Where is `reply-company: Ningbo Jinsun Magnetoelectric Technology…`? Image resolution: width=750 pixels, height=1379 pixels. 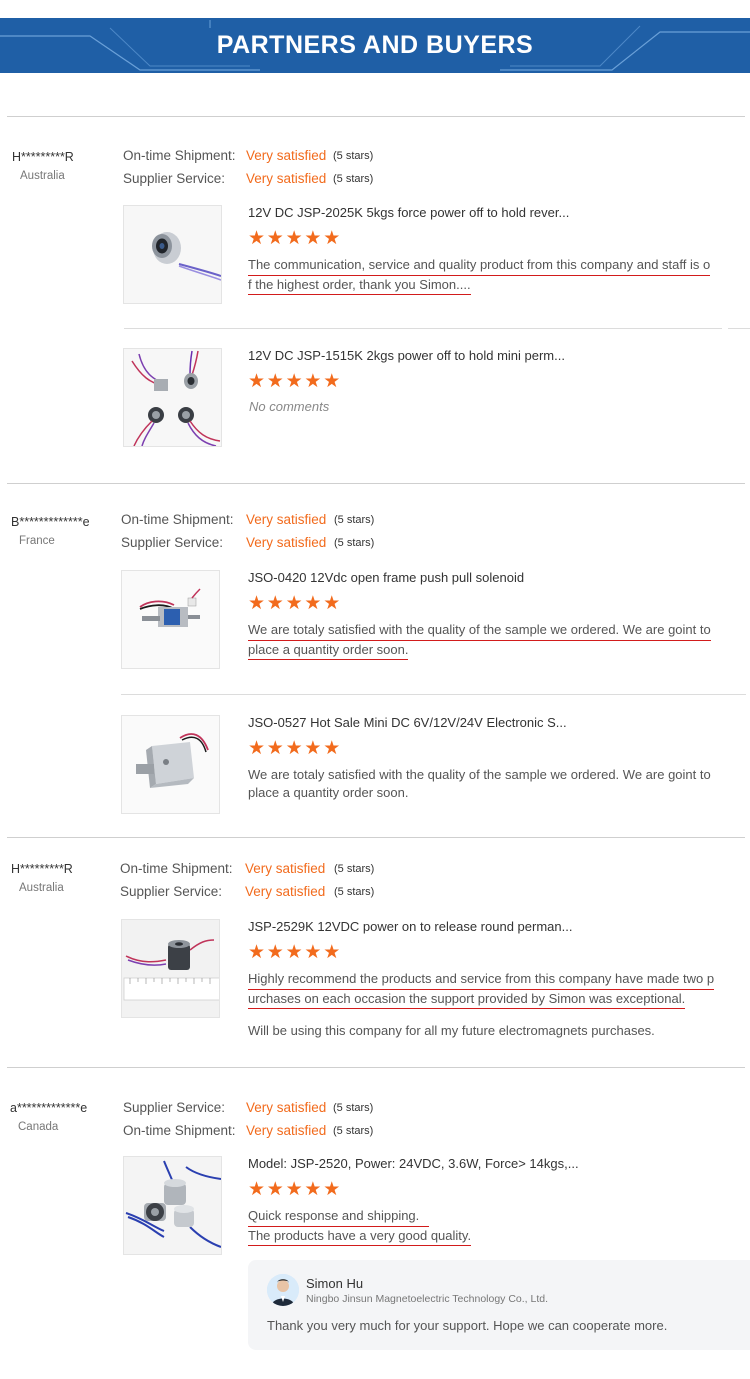
reply-company: Ningbo Jinsun Magnetoelectric Technology… is located at coordinates (427, 1299).